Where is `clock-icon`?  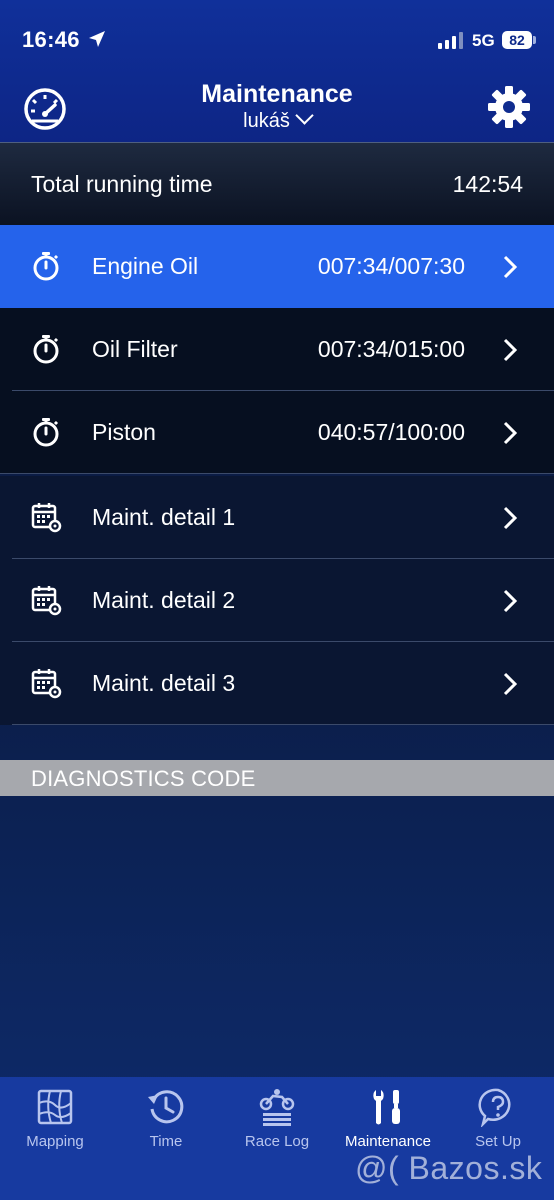
clock-icon is located at coordinates (166, 1107).